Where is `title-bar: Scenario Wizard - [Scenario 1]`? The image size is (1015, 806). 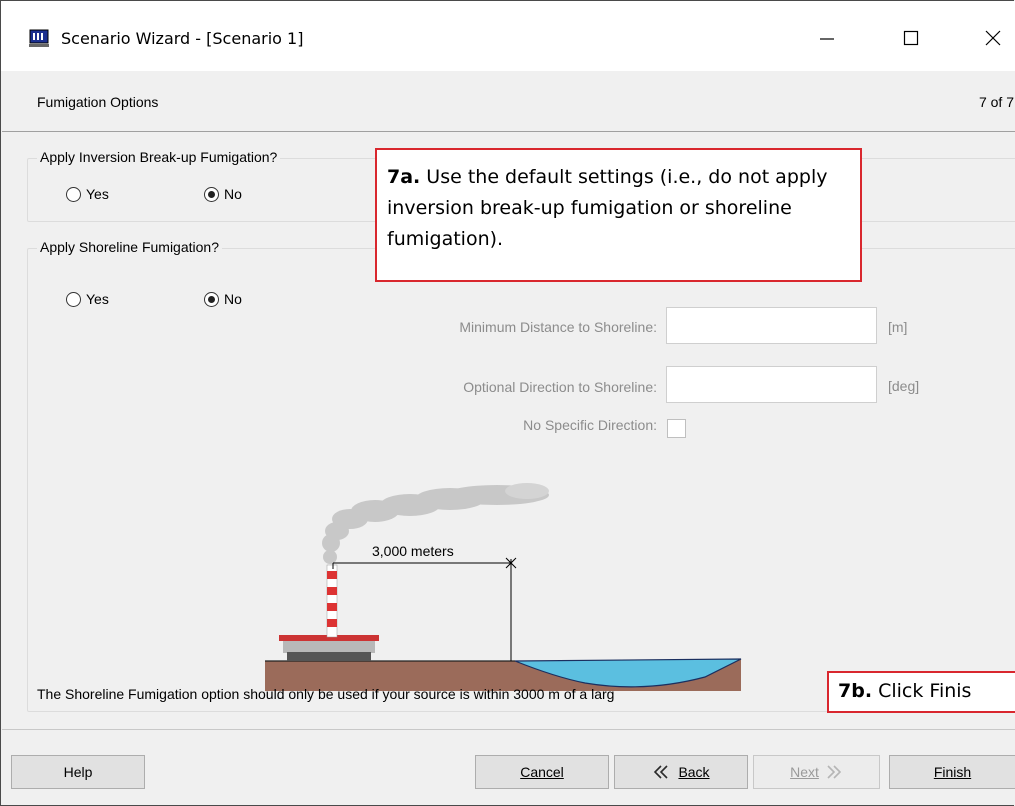
title-bar: Scenario Wizard - [Scenario 1] is located at coordinates (508, 36).